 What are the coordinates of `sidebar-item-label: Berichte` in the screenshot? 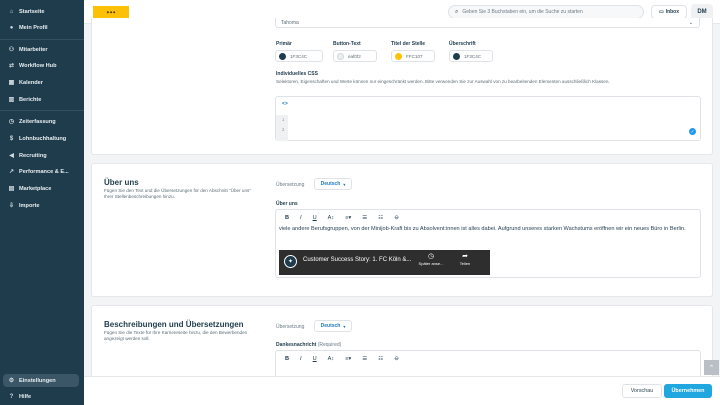 It's located at (30, 99).